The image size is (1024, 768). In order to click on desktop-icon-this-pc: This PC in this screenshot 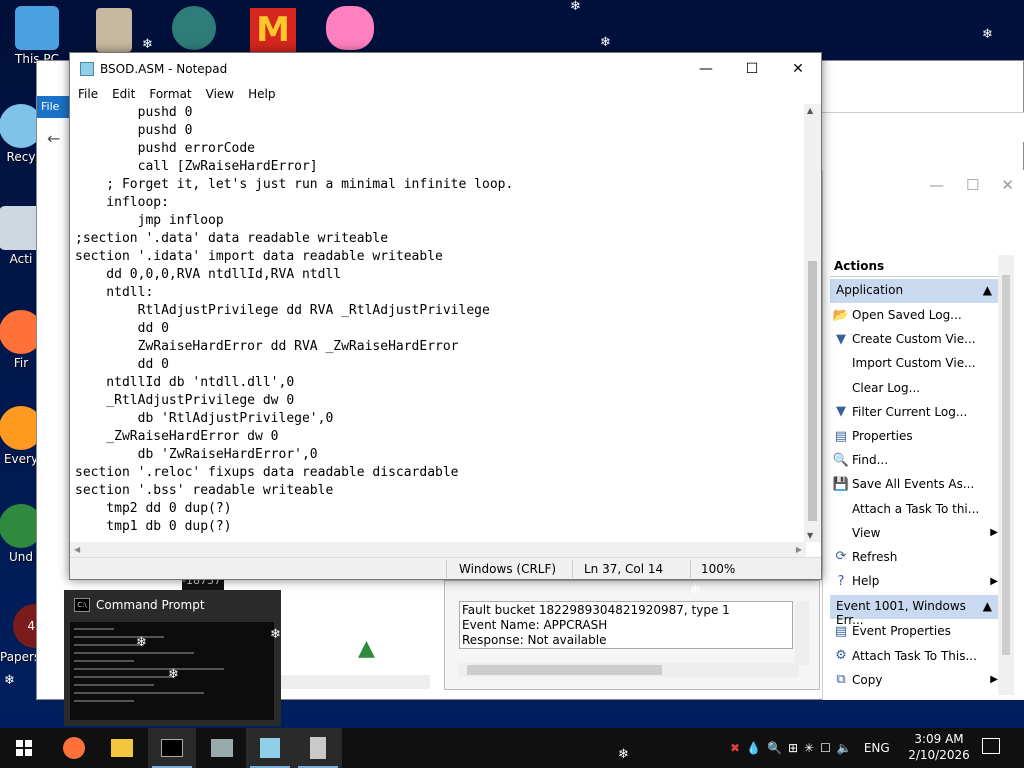, I will do `click(37, 36)`.